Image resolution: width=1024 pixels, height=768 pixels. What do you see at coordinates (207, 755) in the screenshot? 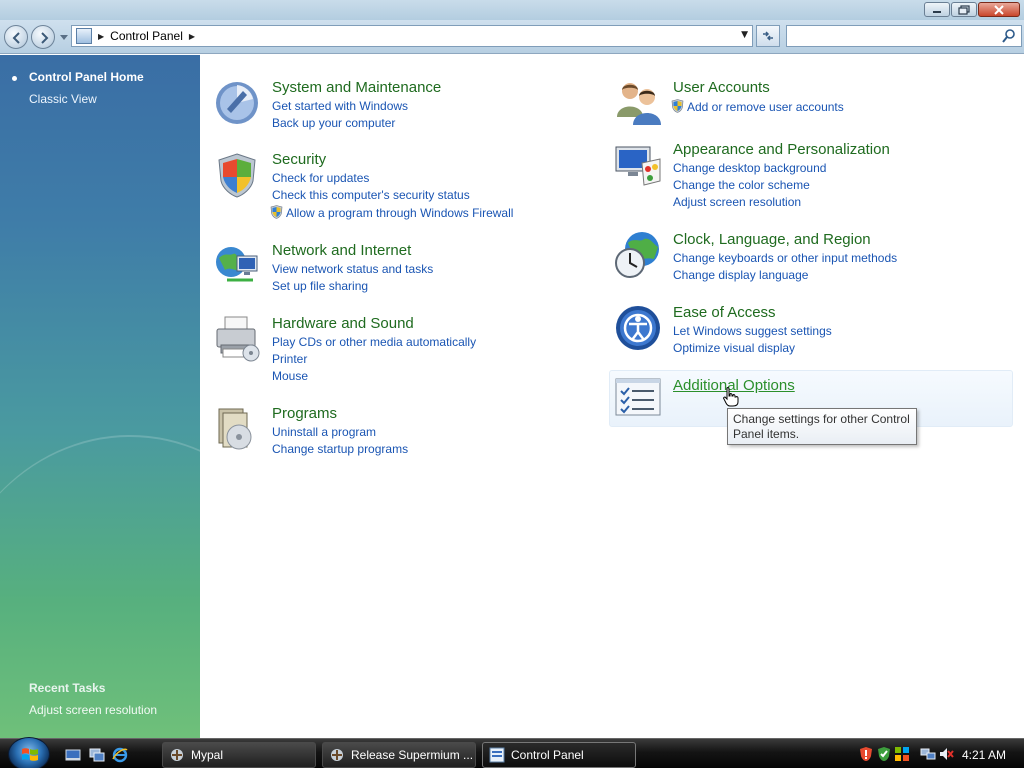
I see `taskbar-button-label: Mypal` at bounding box center [207, 755].